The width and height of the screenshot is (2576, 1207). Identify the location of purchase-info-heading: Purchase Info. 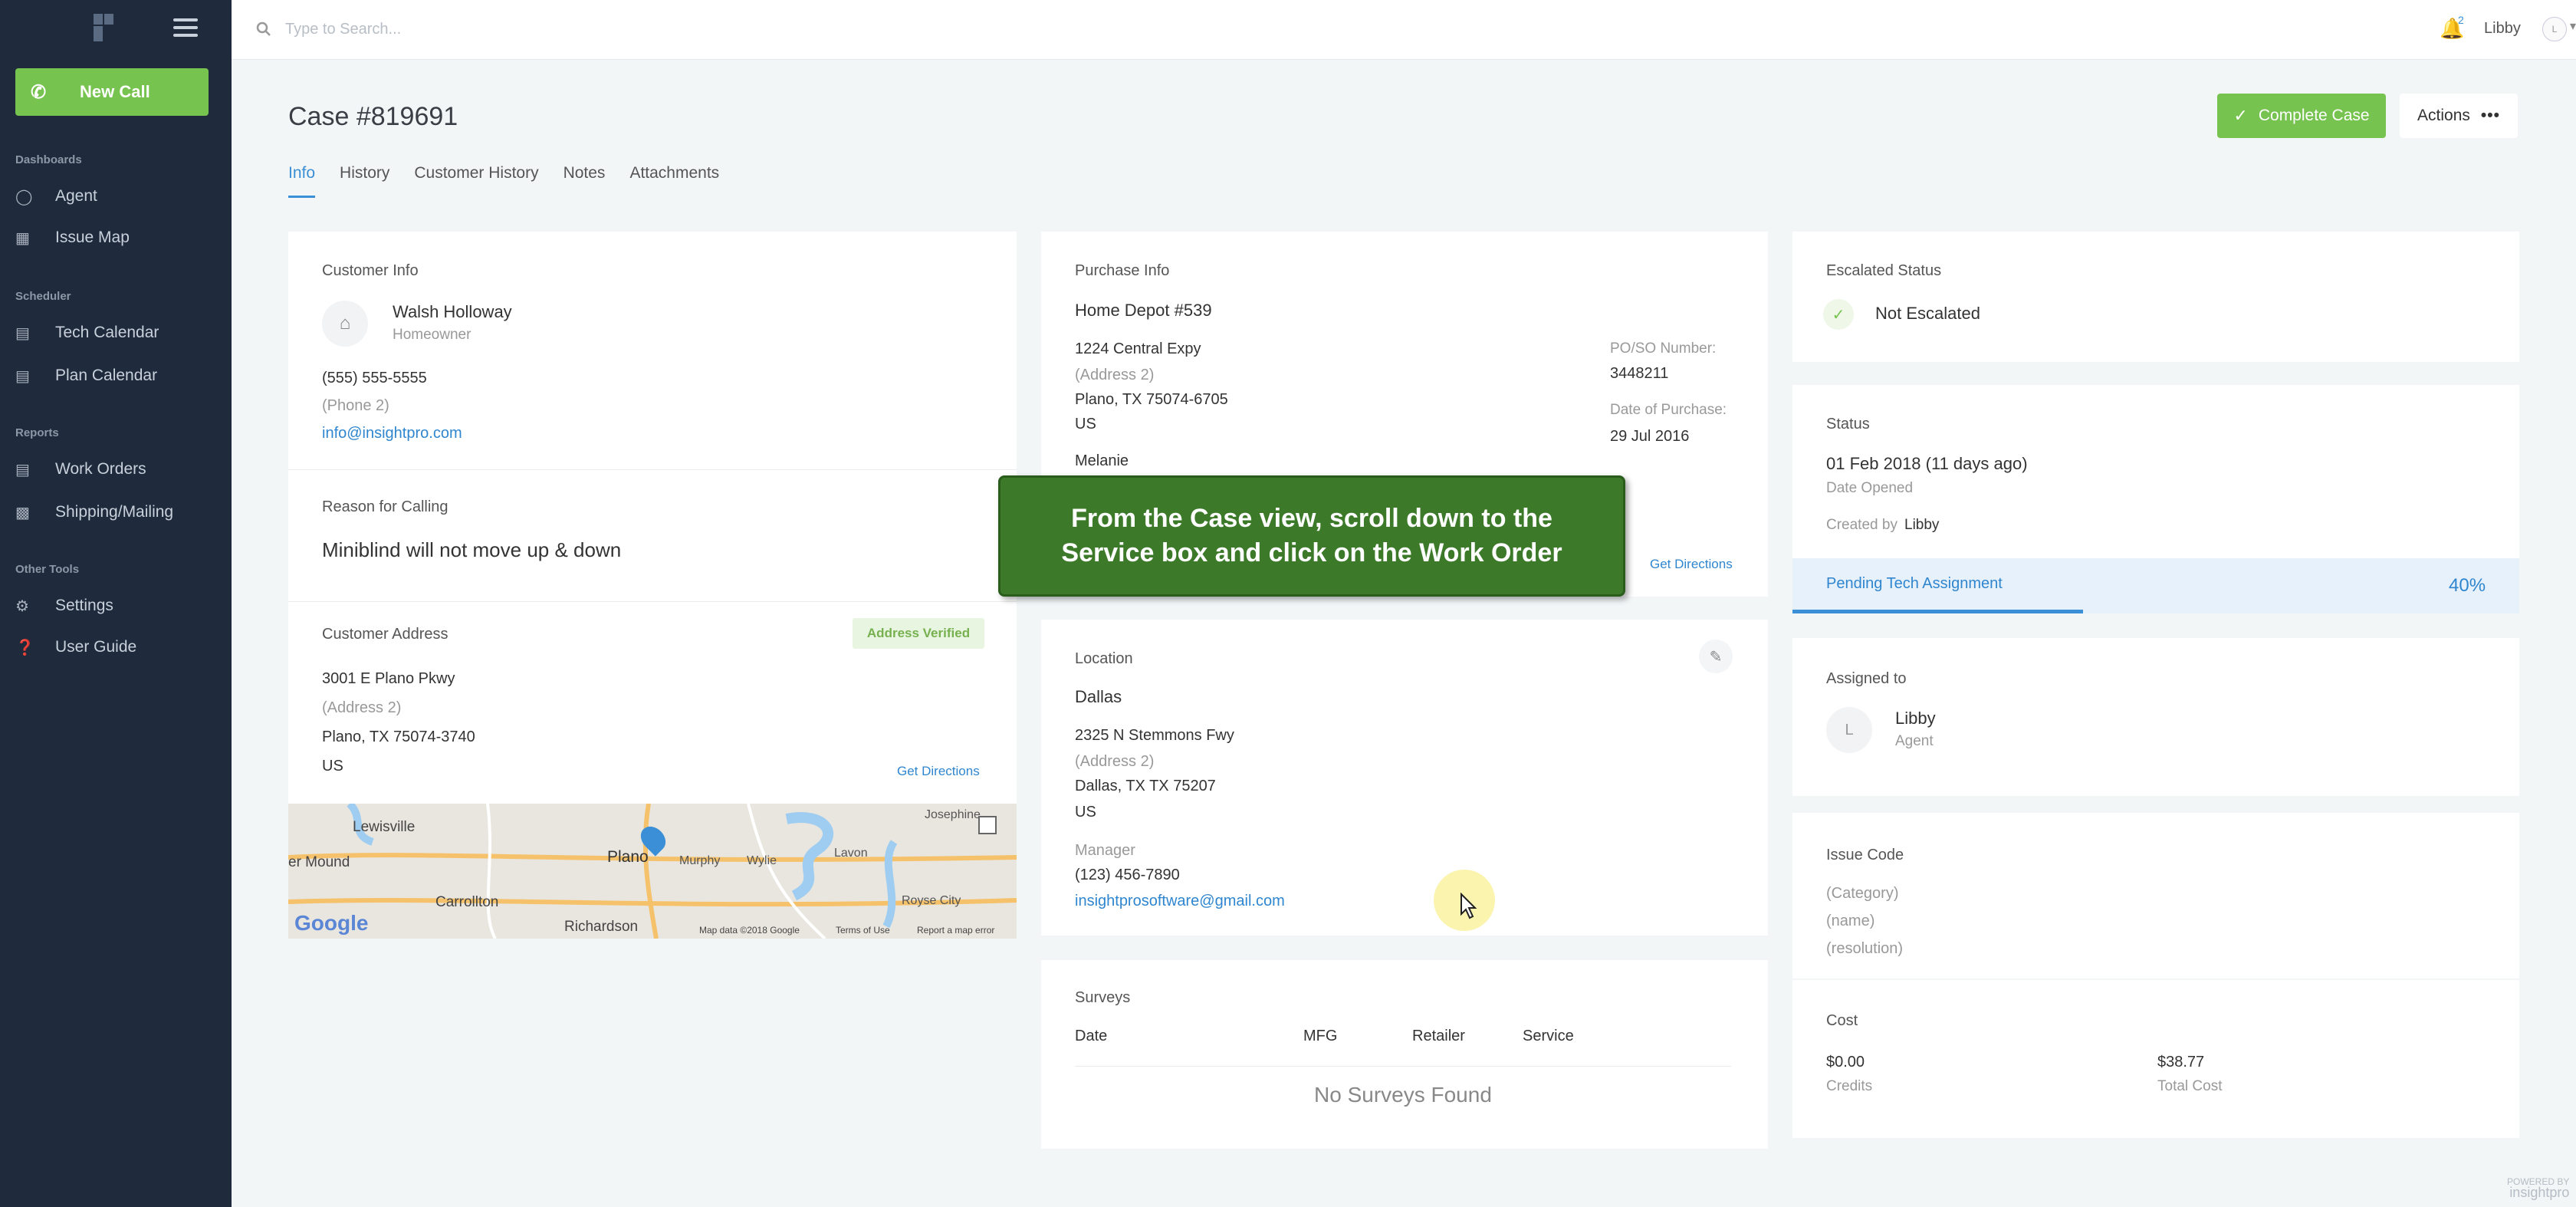
(1123, 270).